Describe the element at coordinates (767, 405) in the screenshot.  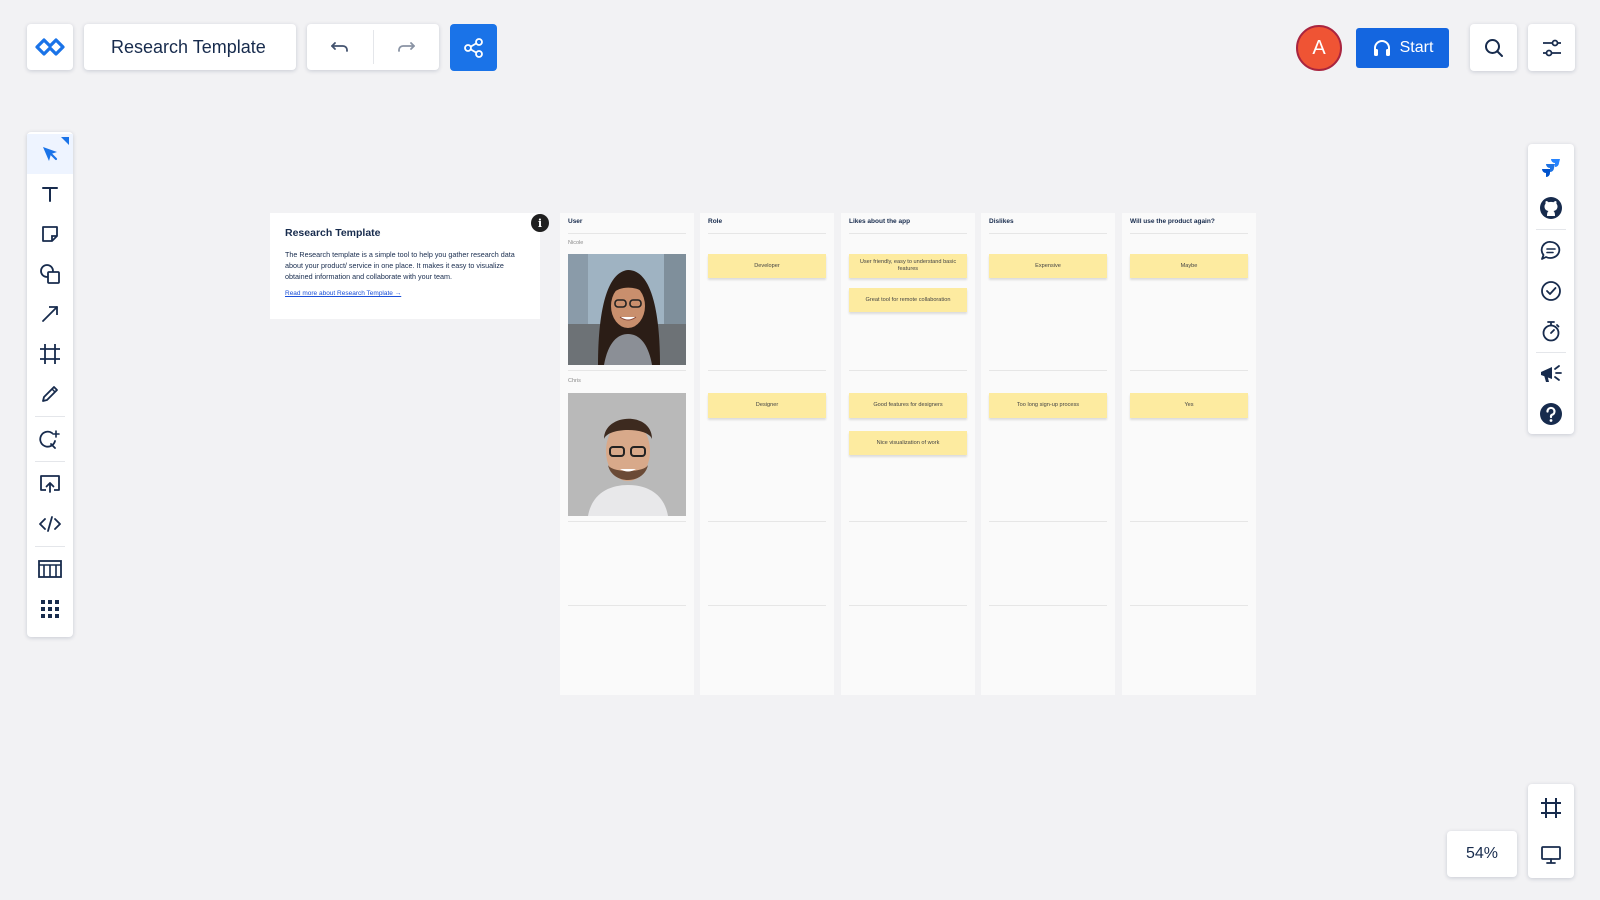
I see `sticky-note: Designer` at that location.